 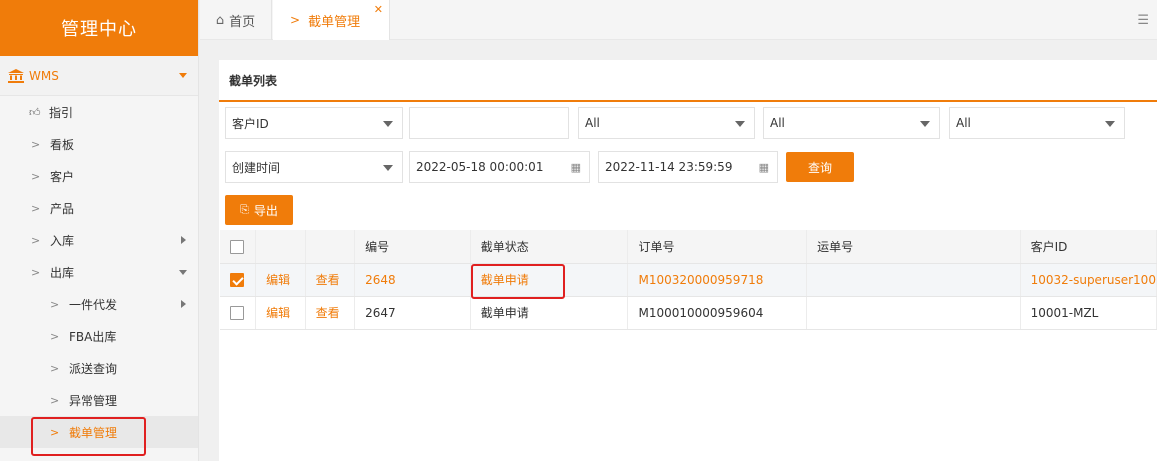 What do you see at coordinates (265, 210) in the screenshot?
I see `button-label: 导出` at bounding box center [265, 210].